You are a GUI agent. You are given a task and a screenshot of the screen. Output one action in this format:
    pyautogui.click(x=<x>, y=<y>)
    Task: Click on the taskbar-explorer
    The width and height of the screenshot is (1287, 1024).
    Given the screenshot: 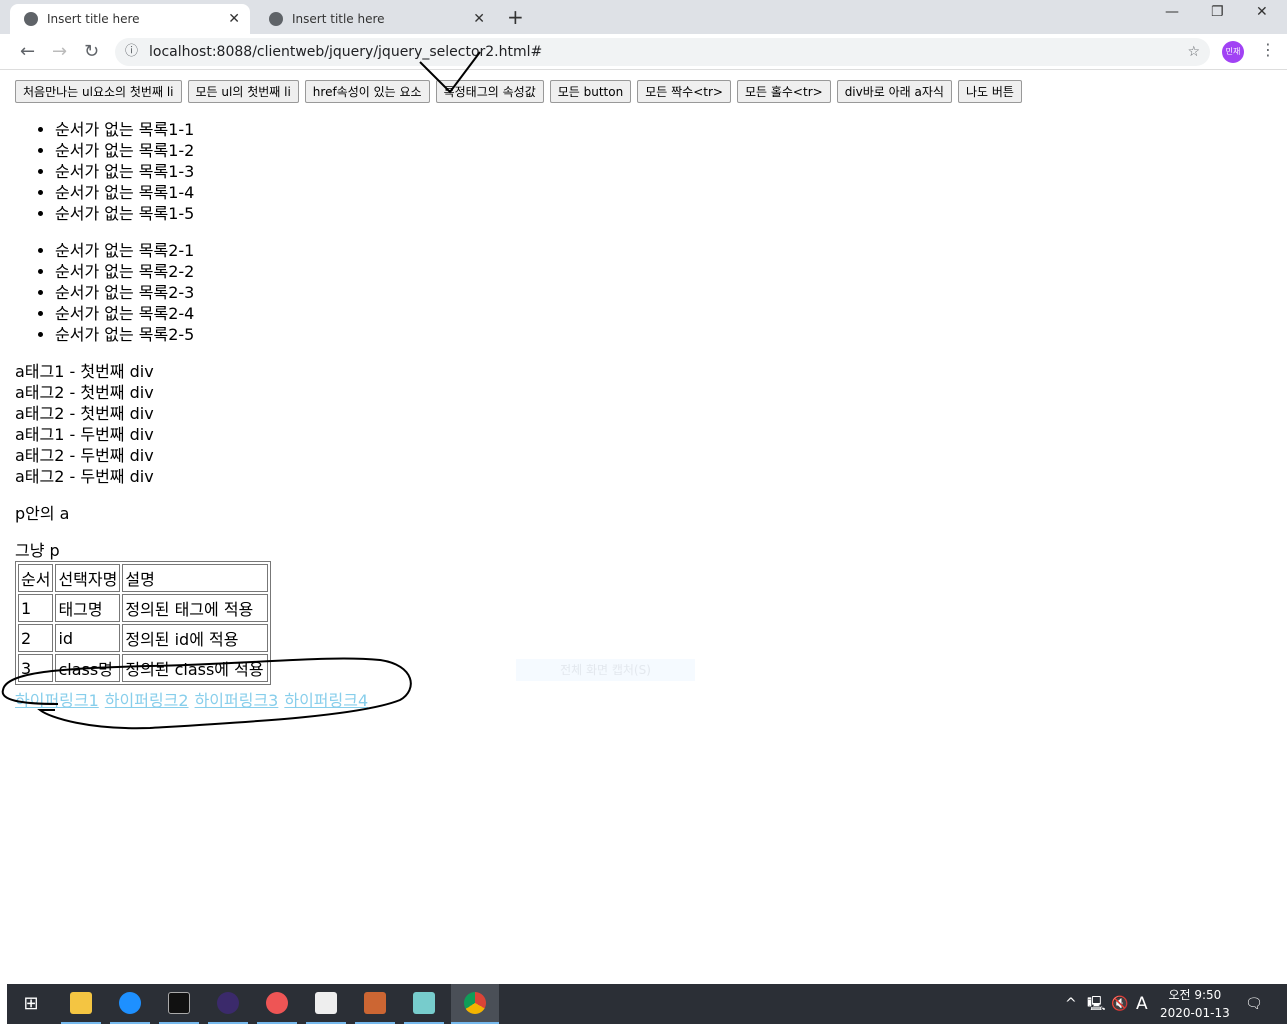 What is the action you would take?
    pyautogui.click(x=81, y=1004)
    